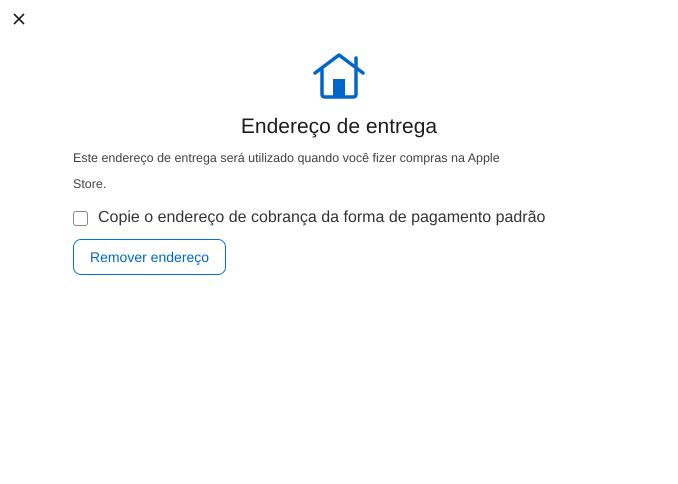 The image size is (678, 484). What do you see at coordinates (287, 171) in the screenshot?
I see `description-text: Este endereço de entrega será utilizado quando você fizer compras na Apple Store.` at bounding box center [287, 171].